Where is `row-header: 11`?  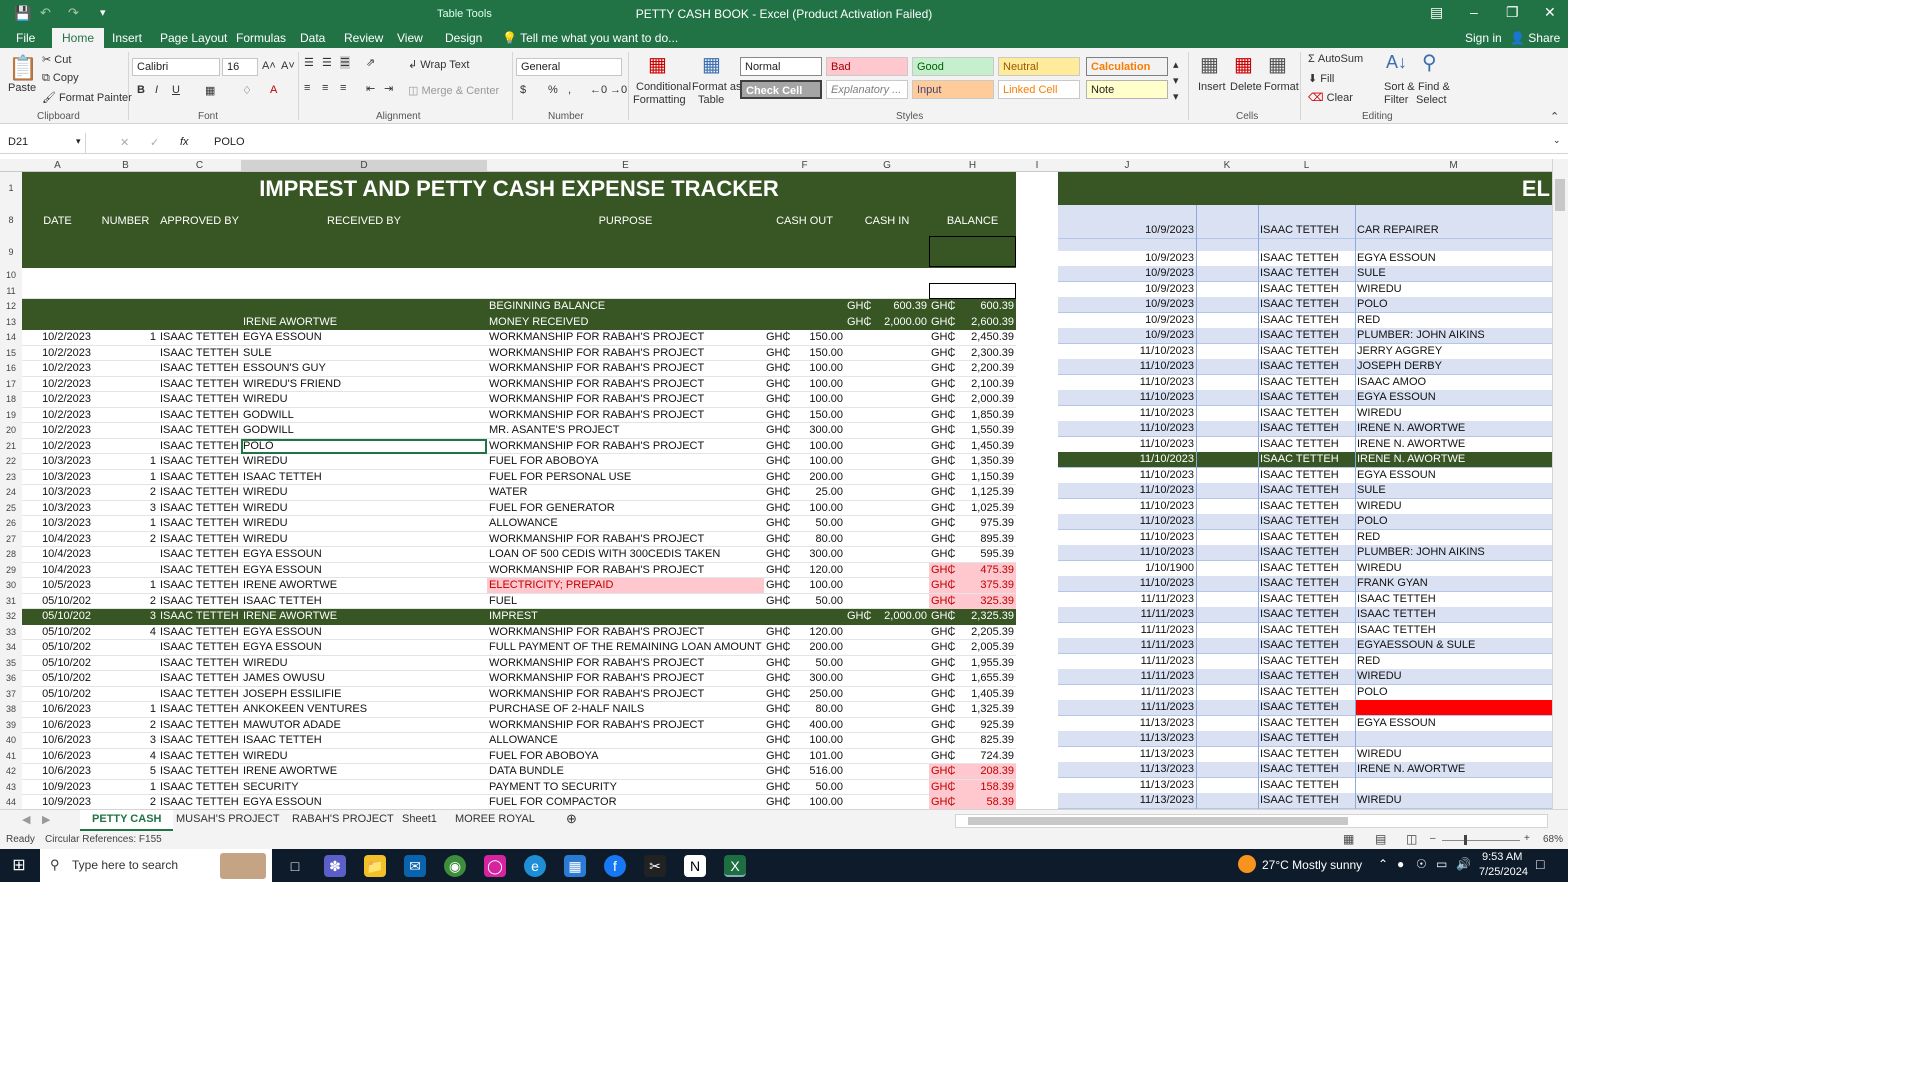 row-header: 11 is located at coordinates (11, 291).